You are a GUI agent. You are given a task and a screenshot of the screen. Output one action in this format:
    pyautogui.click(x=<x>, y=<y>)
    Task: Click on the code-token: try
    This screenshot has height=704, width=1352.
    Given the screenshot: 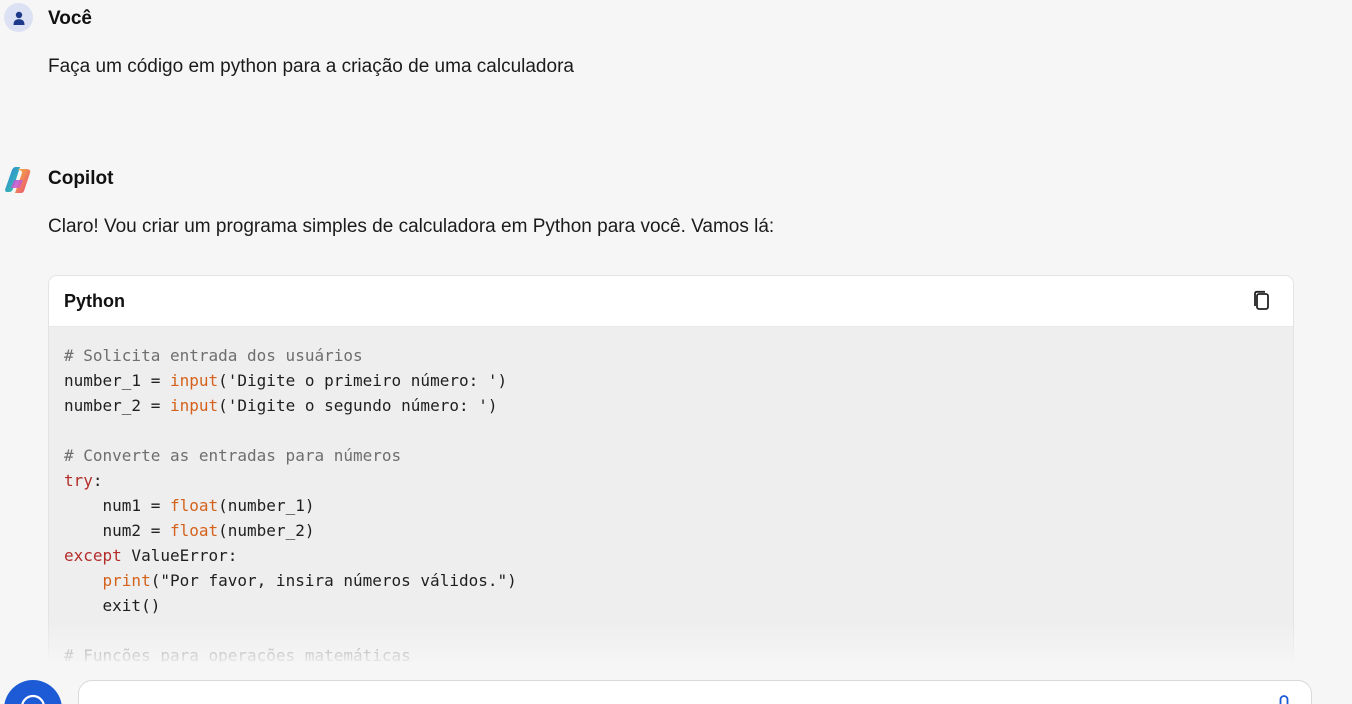 What is the action you would take?
    pyautogui.click(x=78, y=480)
    